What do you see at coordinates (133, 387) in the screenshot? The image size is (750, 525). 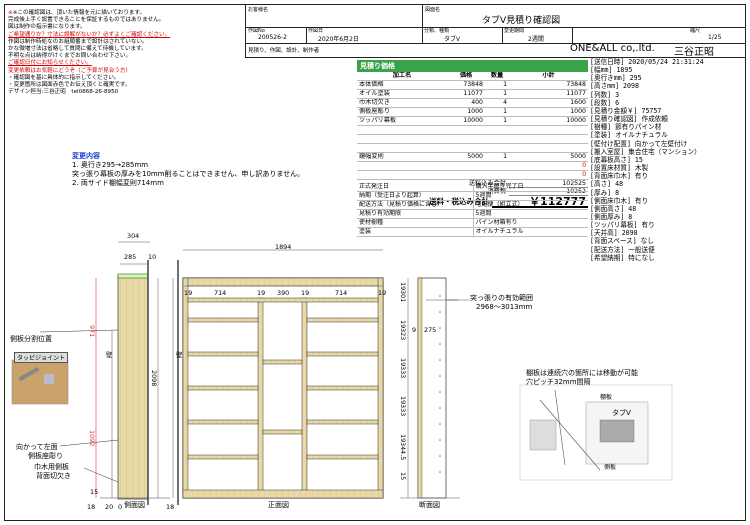 I see `side-view-board` at bounding box center [133, 387].